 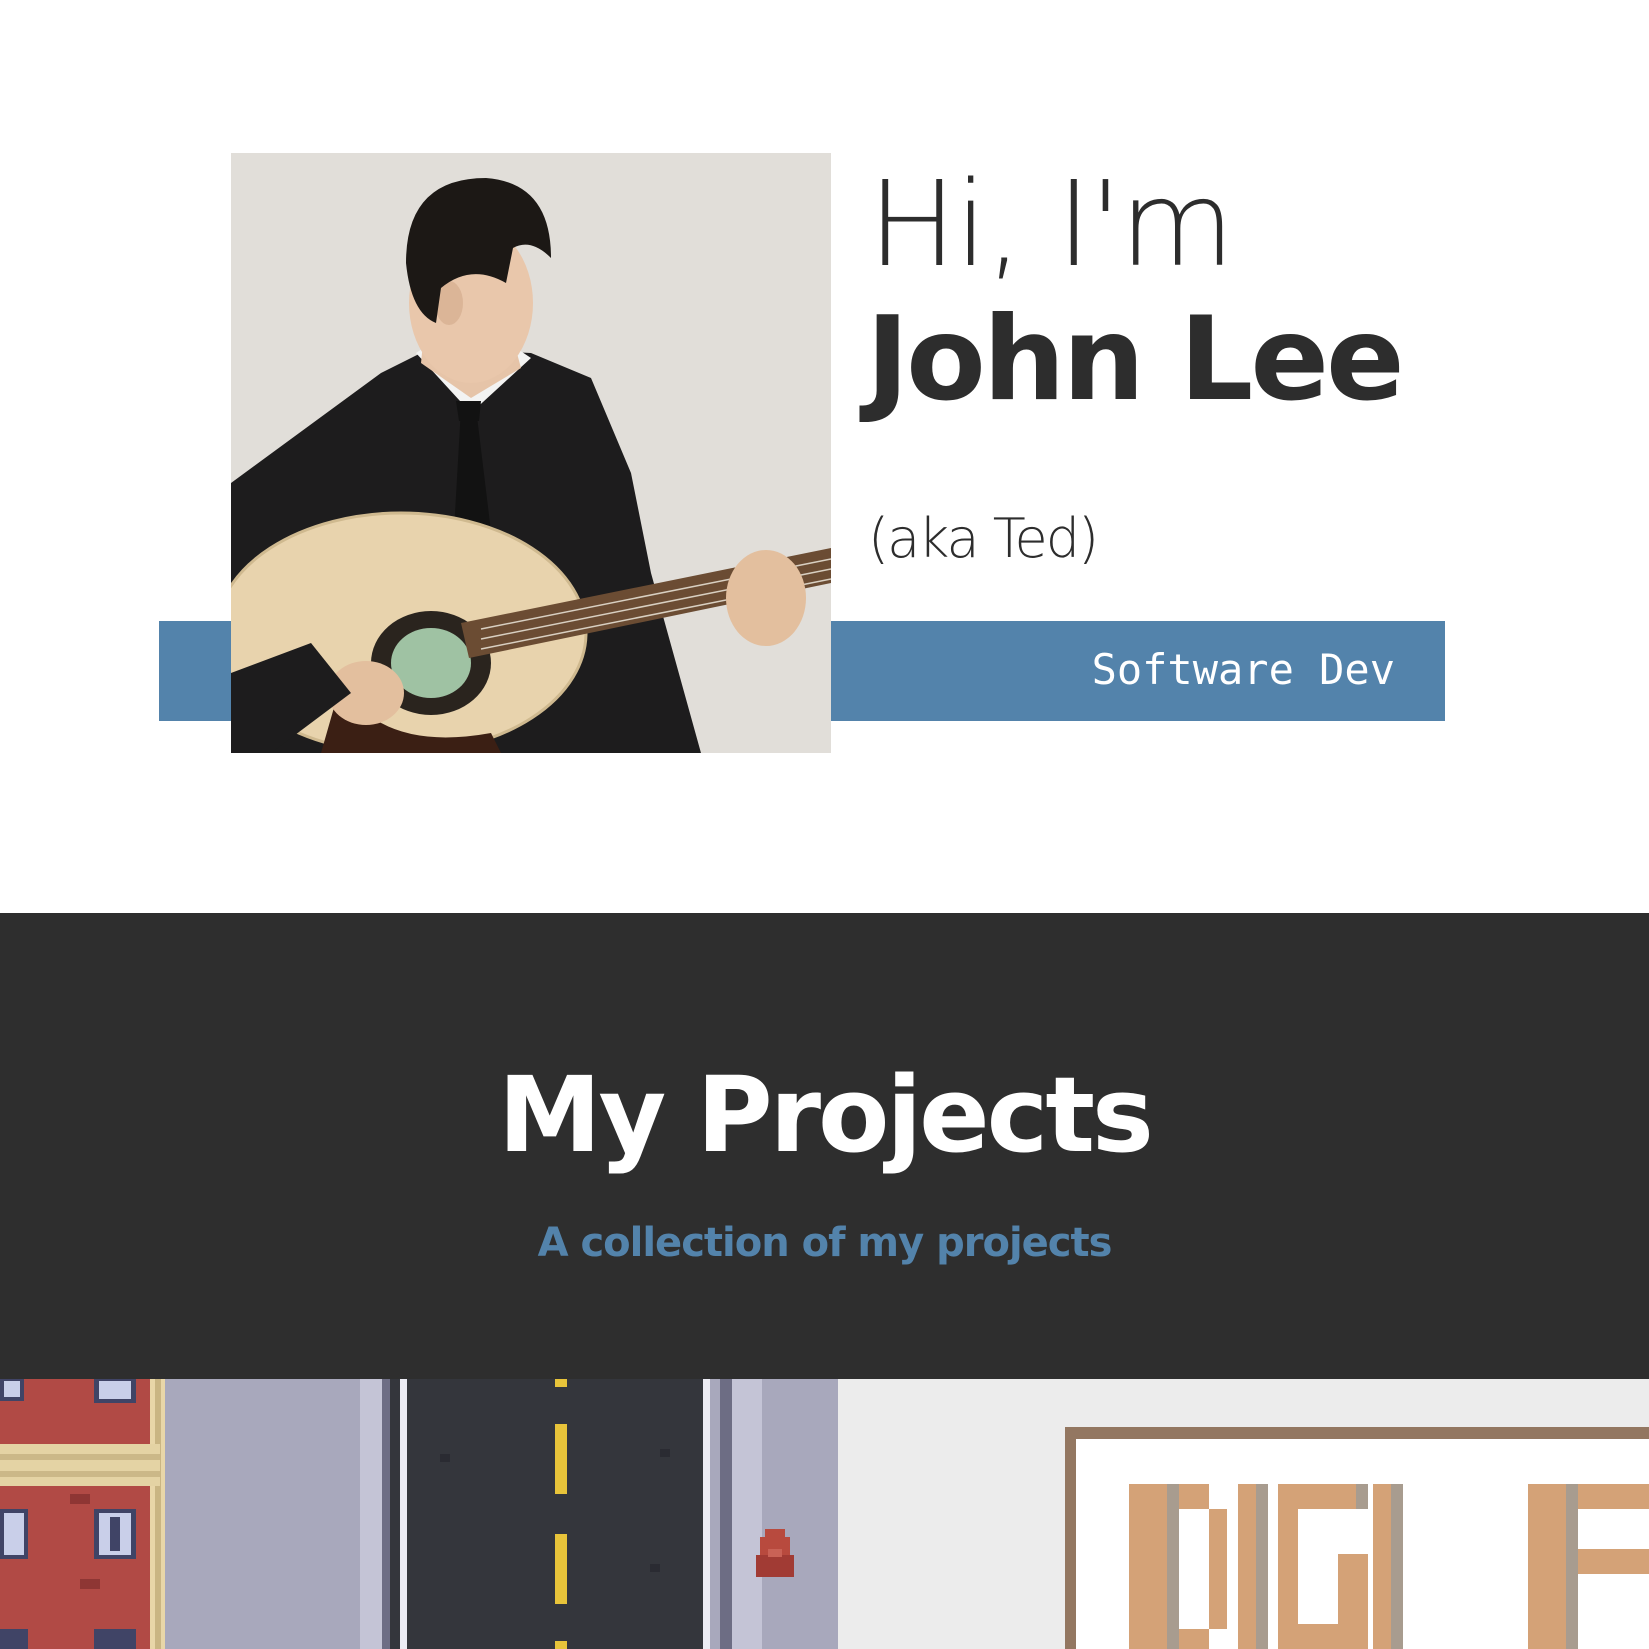 What do you see at coordinates (1051, 224) in the screenshot?
I see `hero-greeting: Hi, I'm` at bounding box center [1051, 224].